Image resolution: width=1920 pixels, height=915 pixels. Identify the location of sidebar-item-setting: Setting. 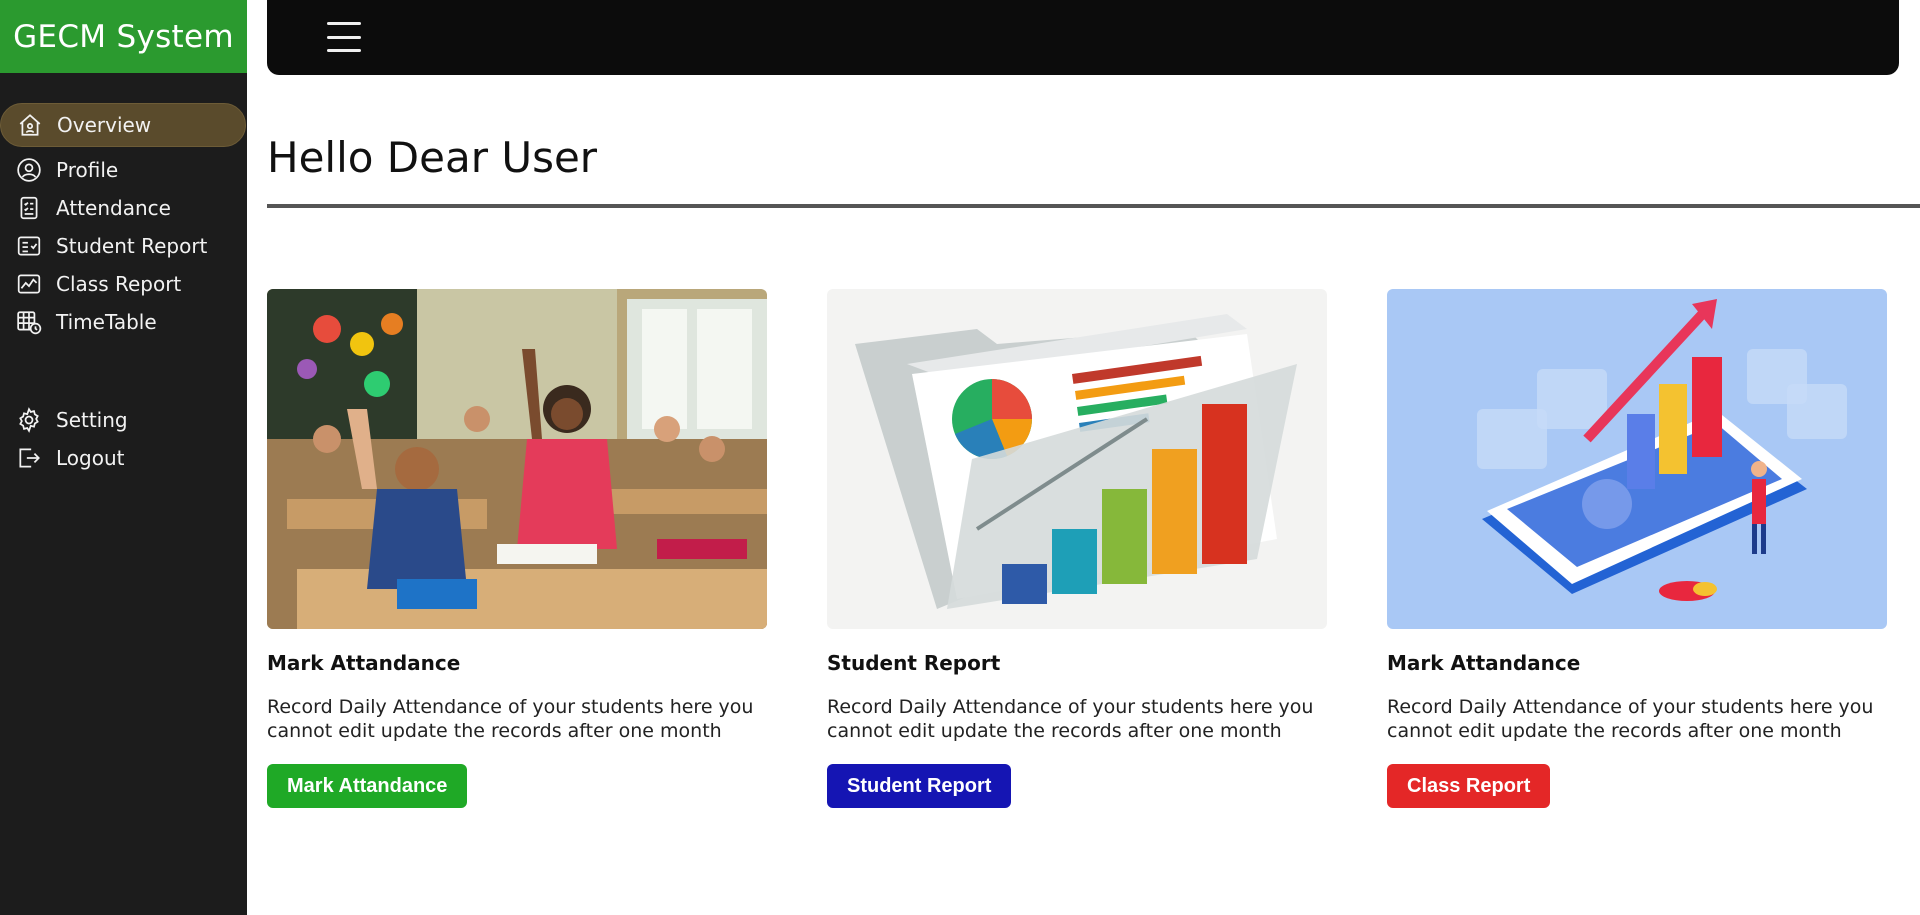
(123, 420).